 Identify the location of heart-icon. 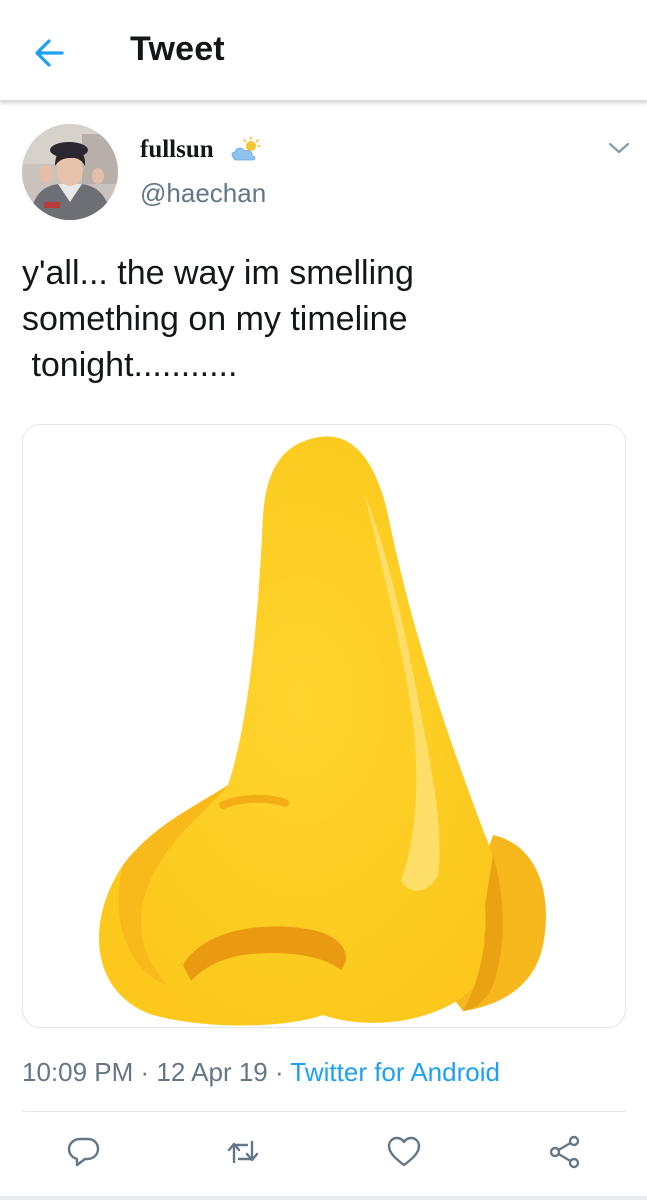
(404, 1151).